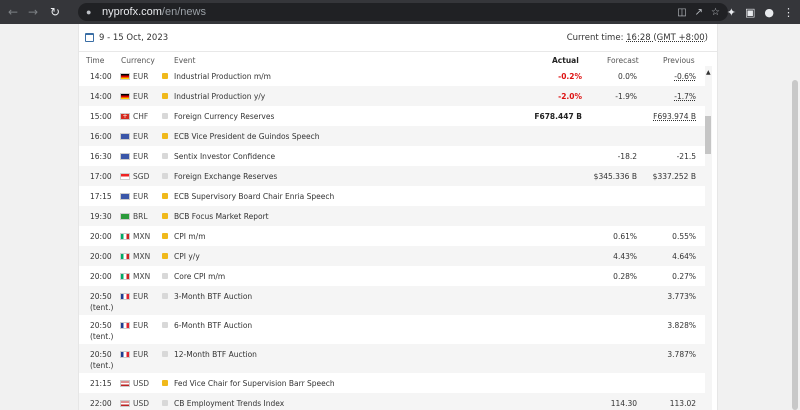  I want to click on previous-value: 113.02, so click(682, 403).